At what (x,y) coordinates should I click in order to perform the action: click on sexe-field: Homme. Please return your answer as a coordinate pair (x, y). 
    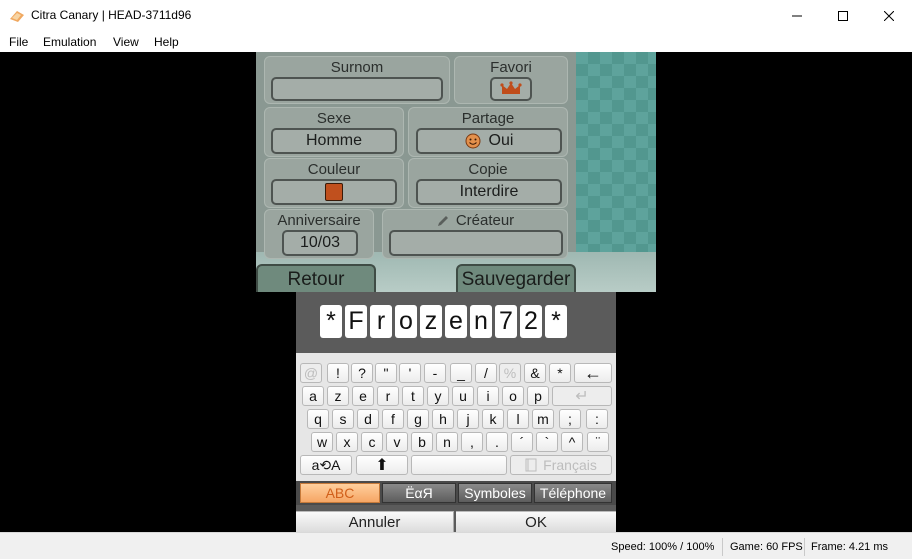
    Looking at the image, I should click on (334, 141).